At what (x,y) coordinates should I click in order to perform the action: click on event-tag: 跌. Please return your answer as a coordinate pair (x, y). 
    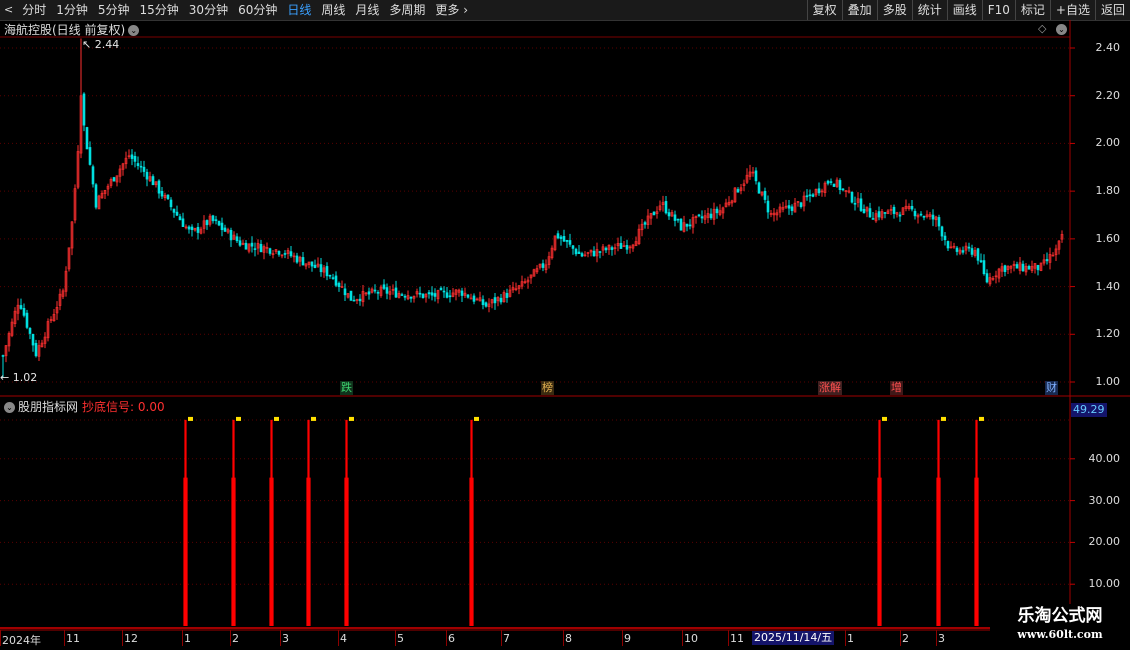
    Looking at the image, I should click on (346, 388).